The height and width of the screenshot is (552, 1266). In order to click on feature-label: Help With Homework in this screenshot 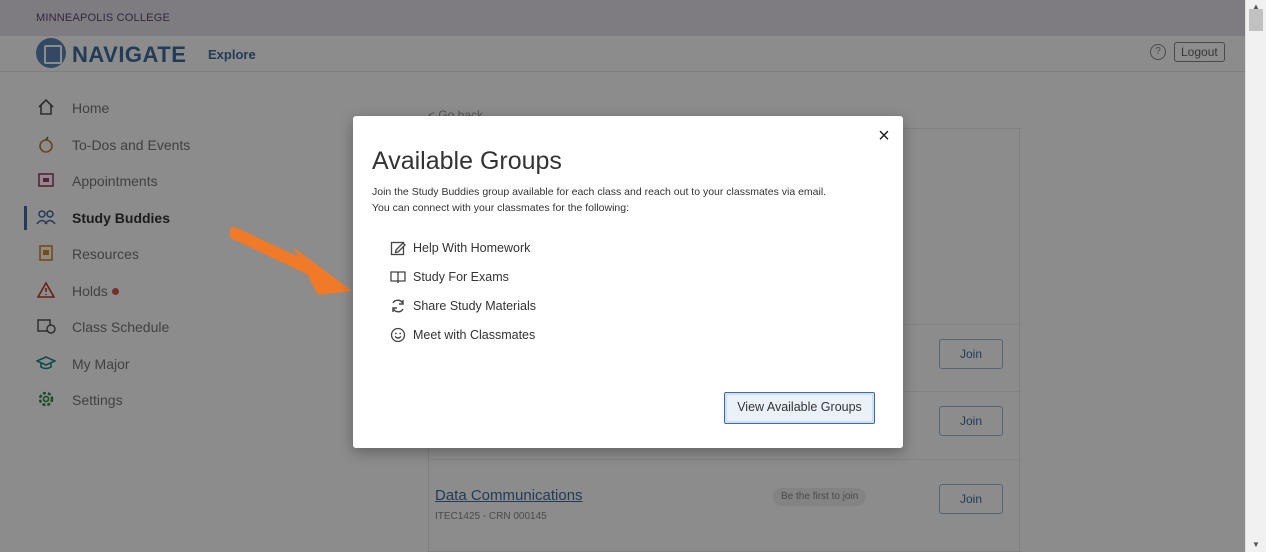, I will do `click(472, 248)`.